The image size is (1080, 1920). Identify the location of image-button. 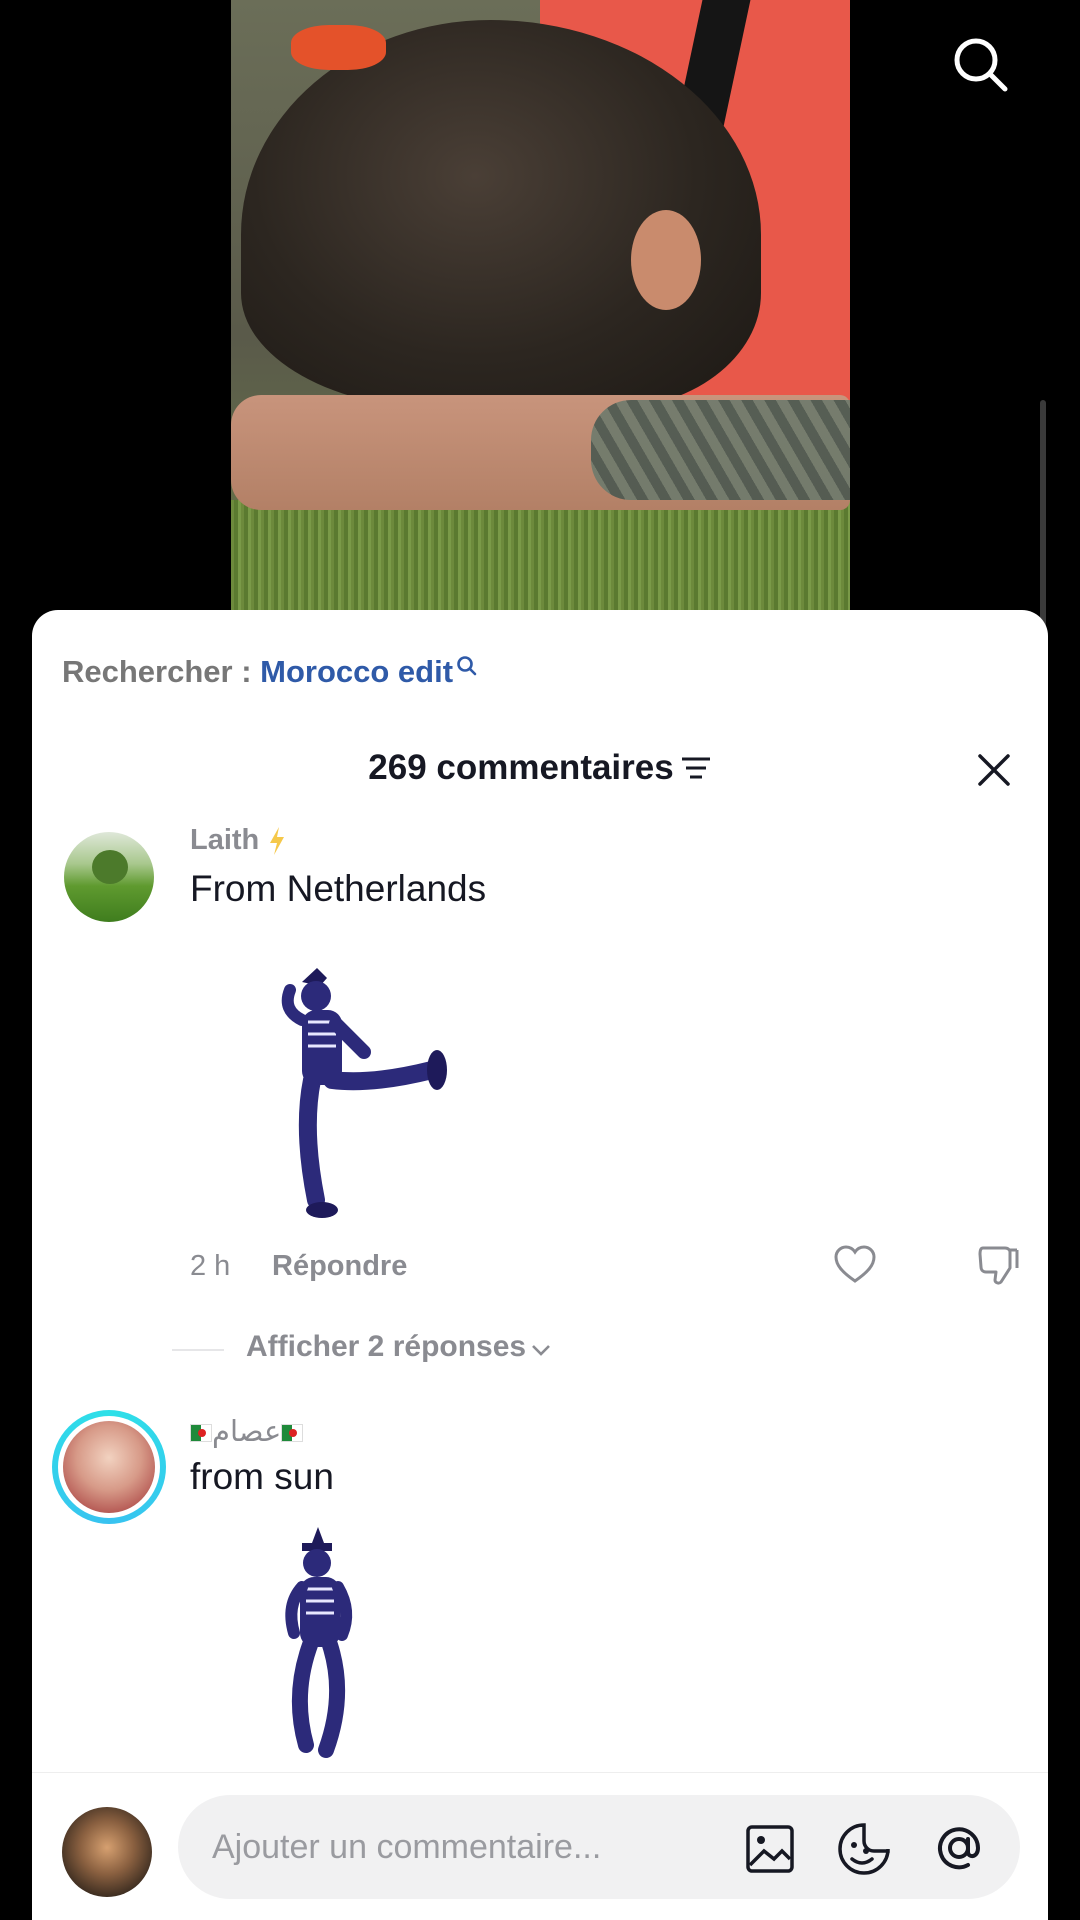
(770, 1849).